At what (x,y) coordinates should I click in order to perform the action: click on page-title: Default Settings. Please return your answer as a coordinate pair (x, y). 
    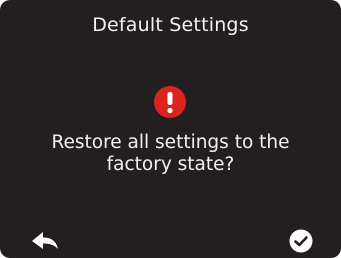
    Looking at the image, I should click on (170, 25).